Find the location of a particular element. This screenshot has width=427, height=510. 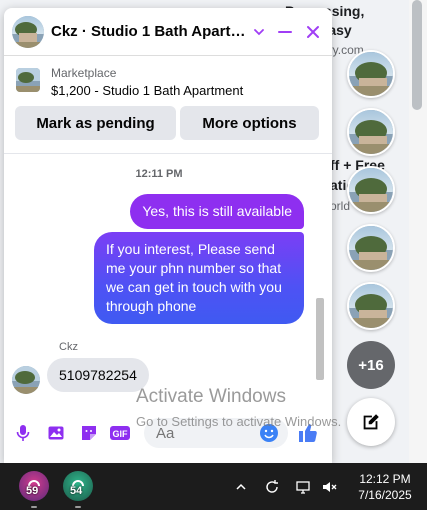

bg-text-6: orld is located at coordinates (340, 206).